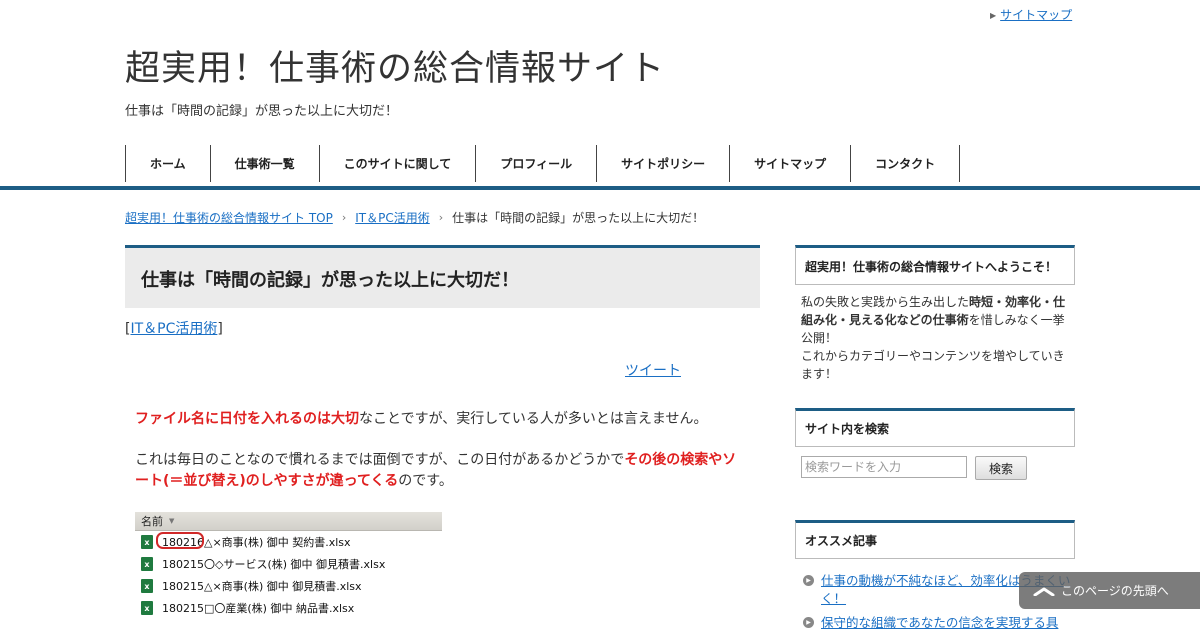 The height and width of the screenshot is (638, 1200). I want to click on file-name: 180215□〇産業(株) 御中 納品書.xlsx, so click(258, 608).